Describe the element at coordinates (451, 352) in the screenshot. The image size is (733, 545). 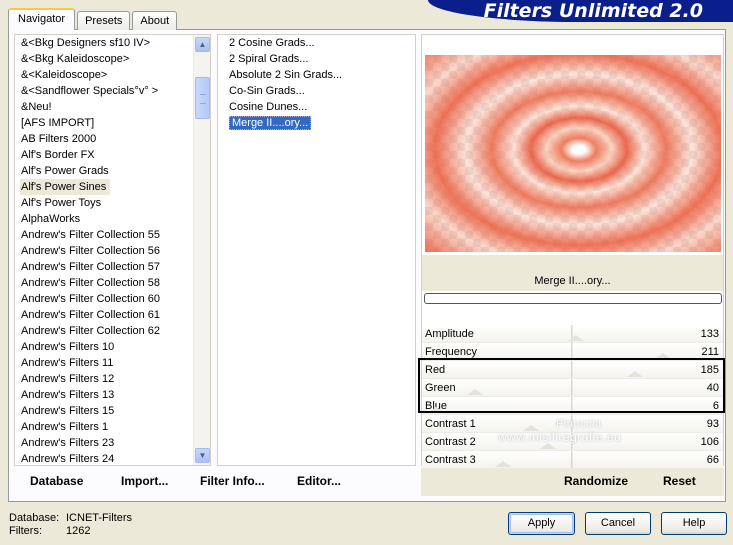
I see `slider-label: Frequency` at that location.